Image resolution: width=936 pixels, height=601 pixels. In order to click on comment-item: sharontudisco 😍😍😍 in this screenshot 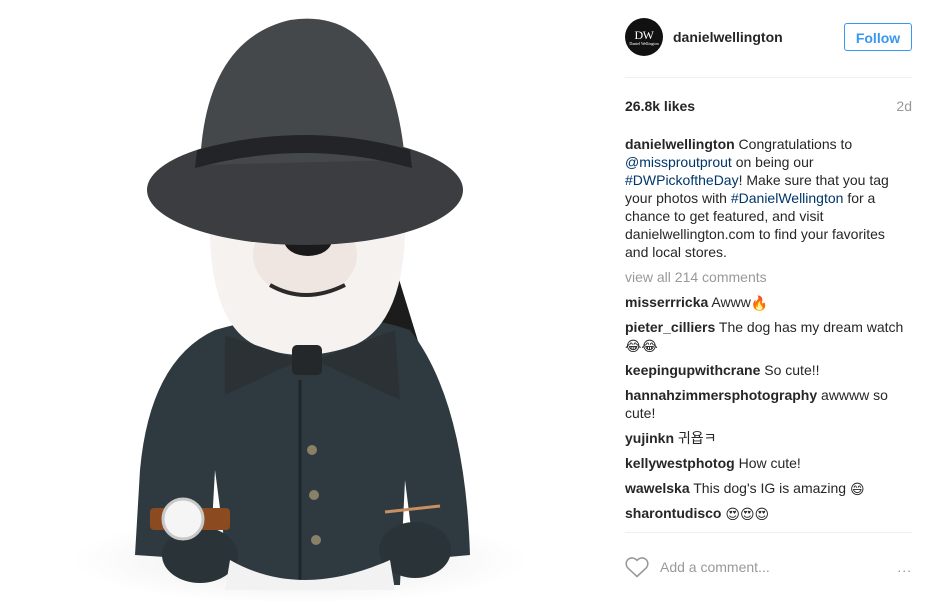, I will do `click(768, 513)`.